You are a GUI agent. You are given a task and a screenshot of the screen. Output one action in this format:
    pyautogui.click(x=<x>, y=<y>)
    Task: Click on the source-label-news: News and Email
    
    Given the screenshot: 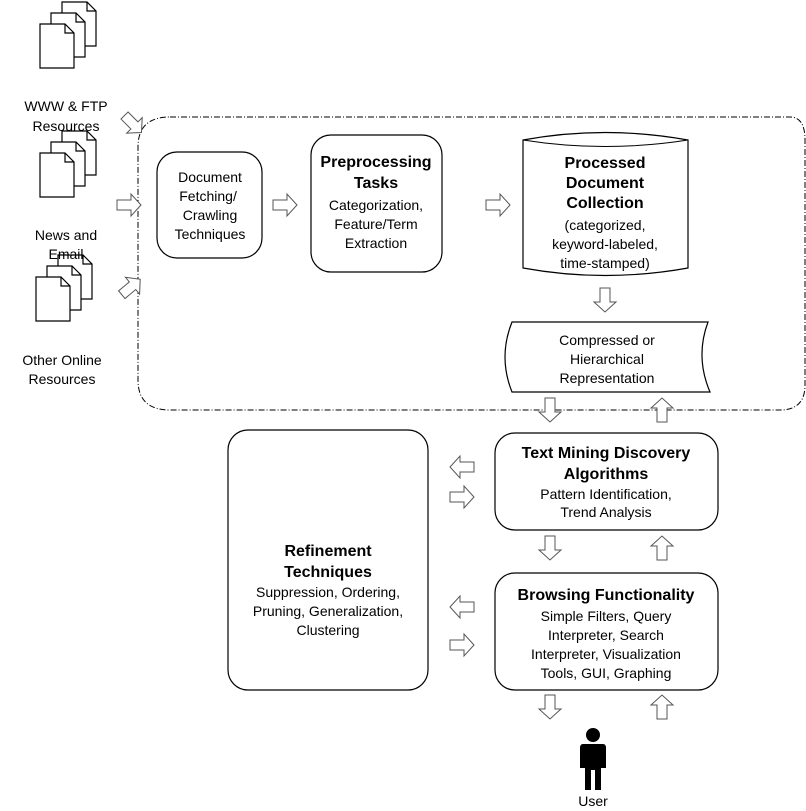 What is the action you would take?
    pyautogui.click(x=66, y=244)
    